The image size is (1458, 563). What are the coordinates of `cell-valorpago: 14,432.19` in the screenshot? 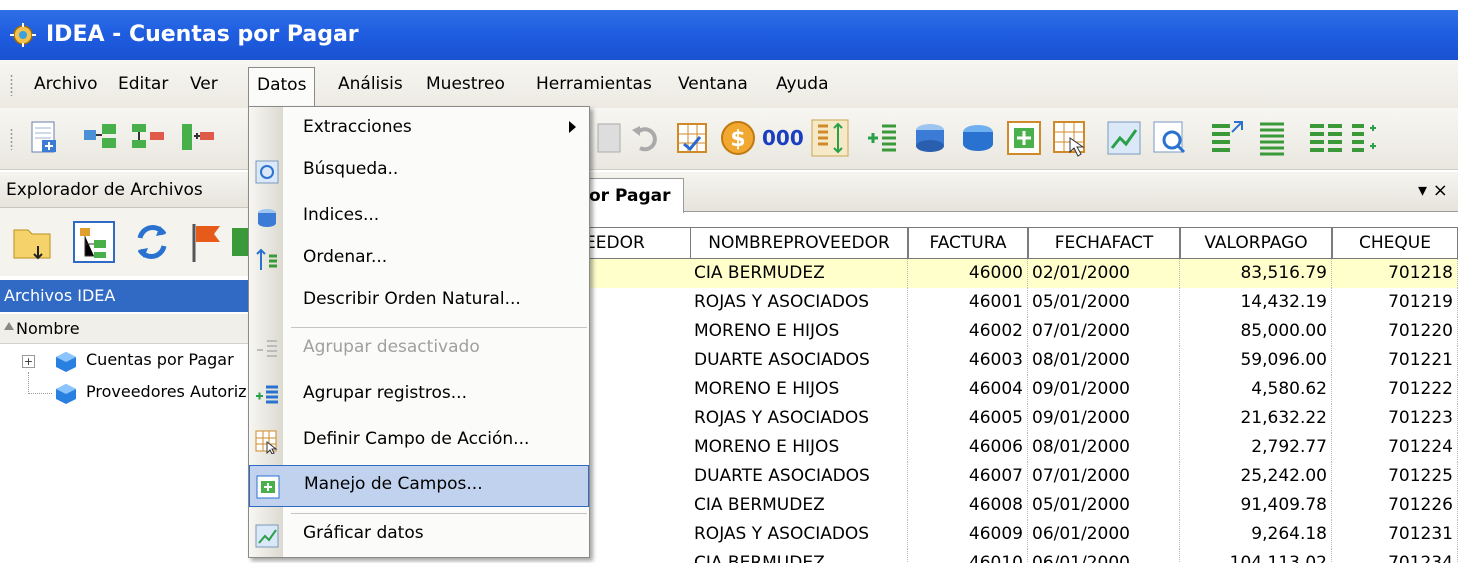 It's located at (1256, 302).